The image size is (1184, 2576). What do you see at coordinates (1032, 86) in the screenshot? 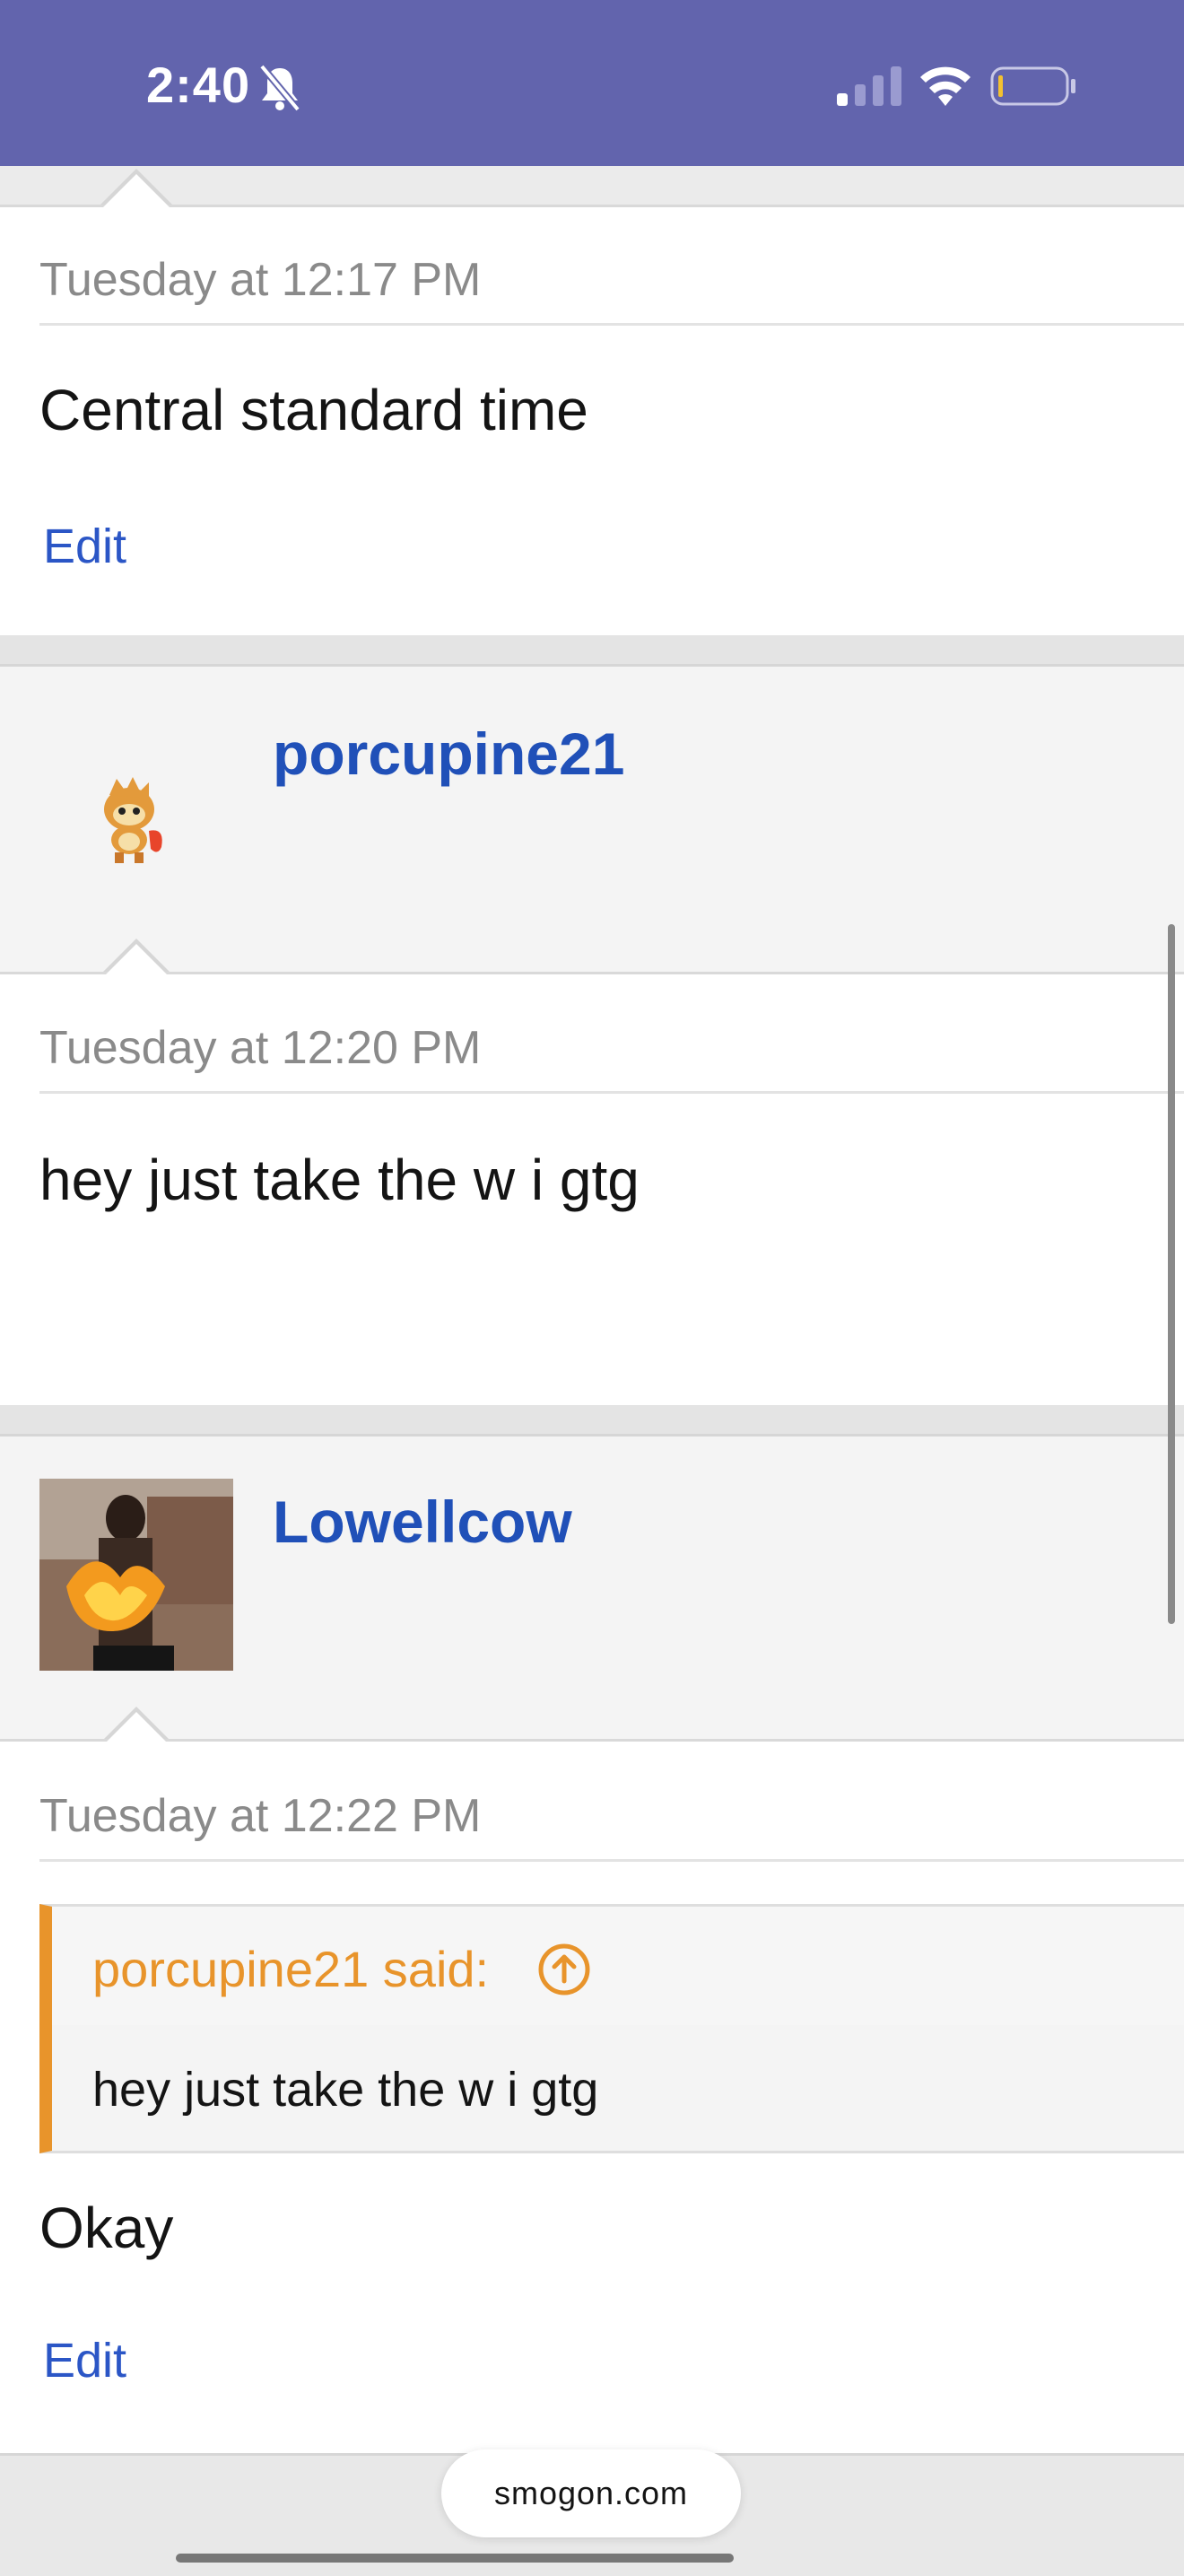
I see `battery-icon` at bounding box center [1032, 86].